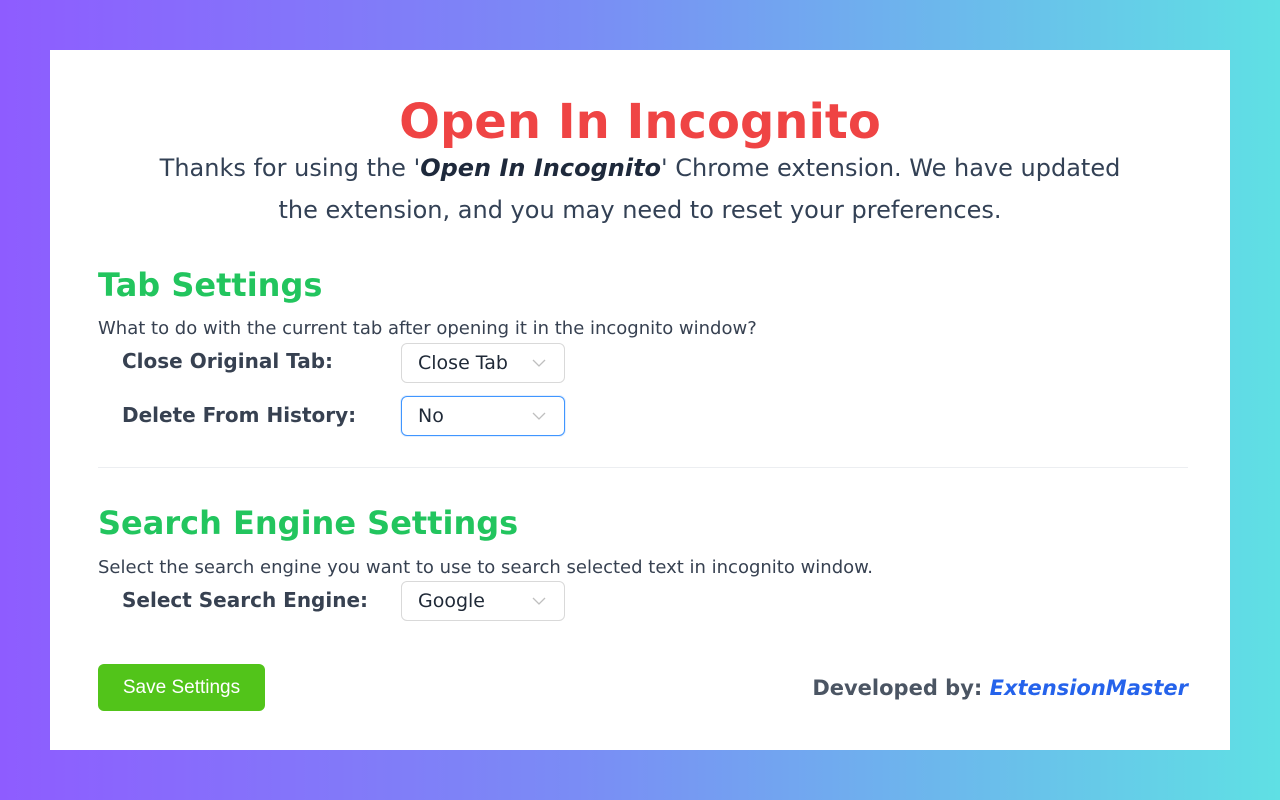  I want to click on search-engine-select: Google, so click(483, 601).